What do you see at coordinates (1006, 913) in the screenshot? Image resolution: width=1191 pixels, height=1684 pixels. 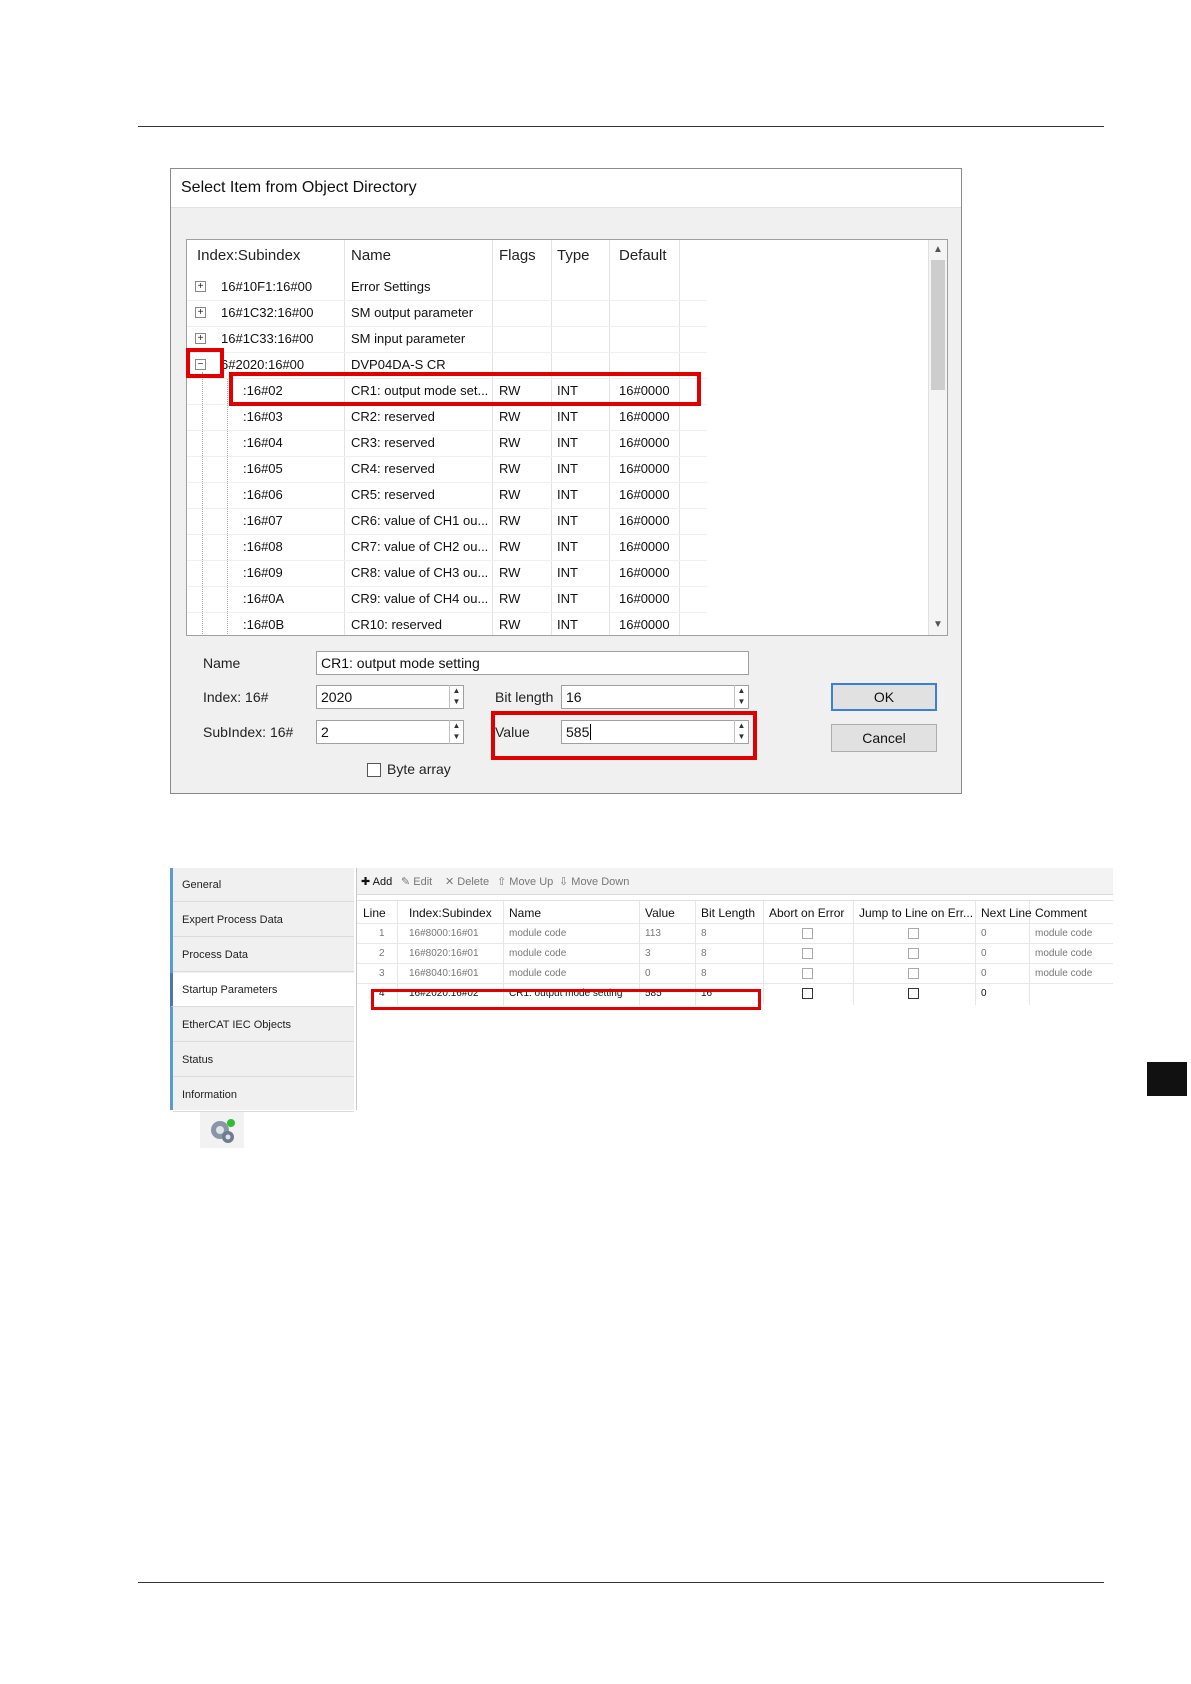 I see `col-nextline: Next Line` at bounding box center [1006, 913].